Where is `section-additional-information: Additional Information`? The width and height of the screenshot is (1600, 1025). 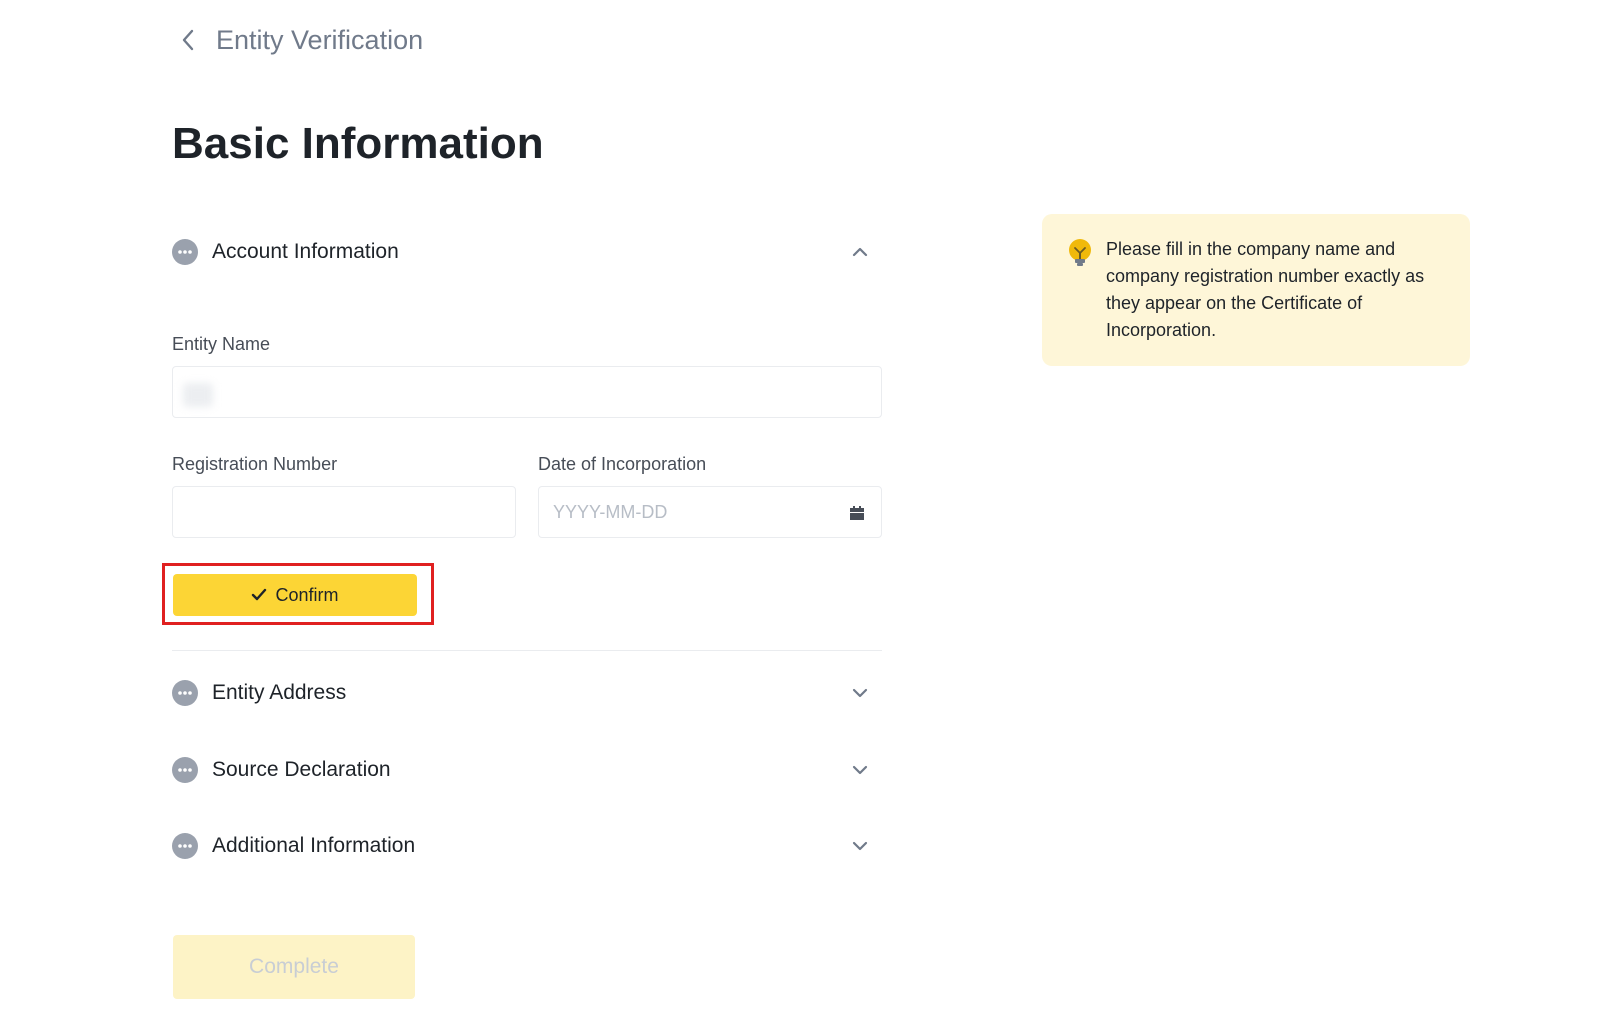 section-additional-information: Additional Information is located at coordinates (527, 846).